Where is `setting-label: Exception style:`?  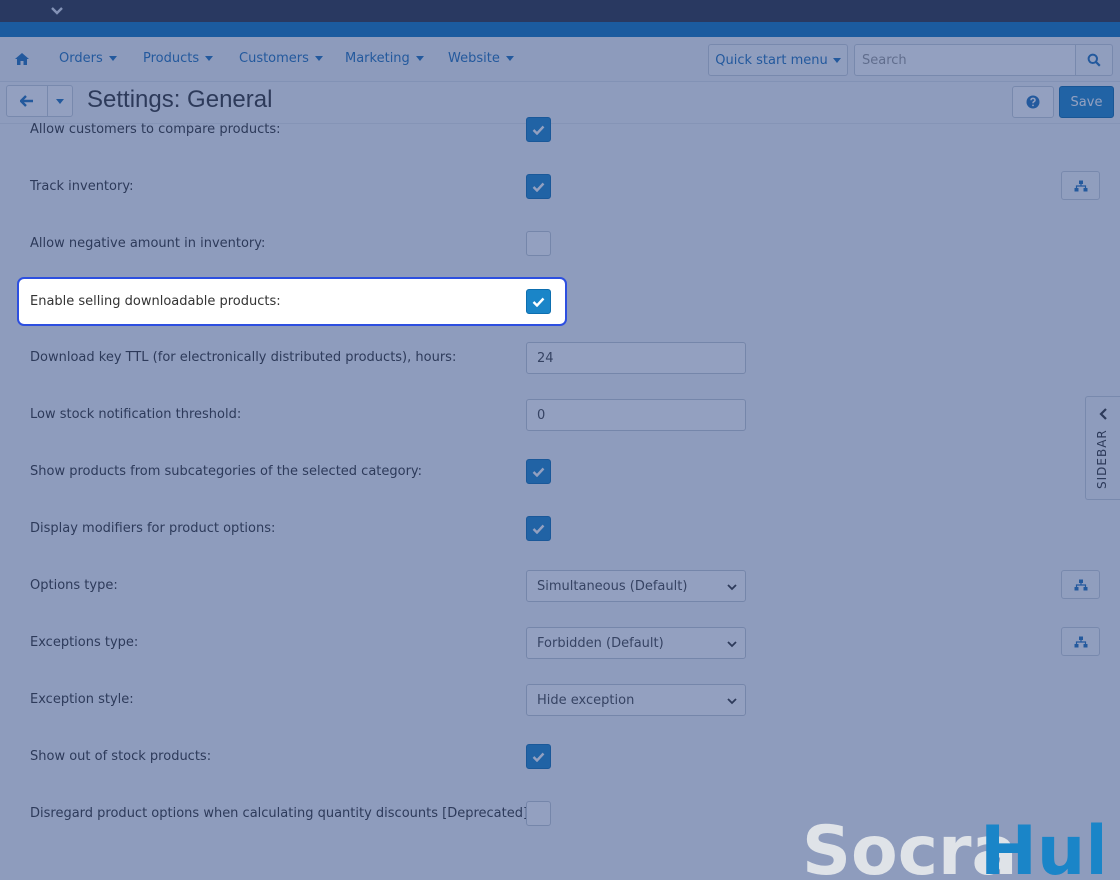 setting-label: Exception style: is located at coordinates (82, 699).